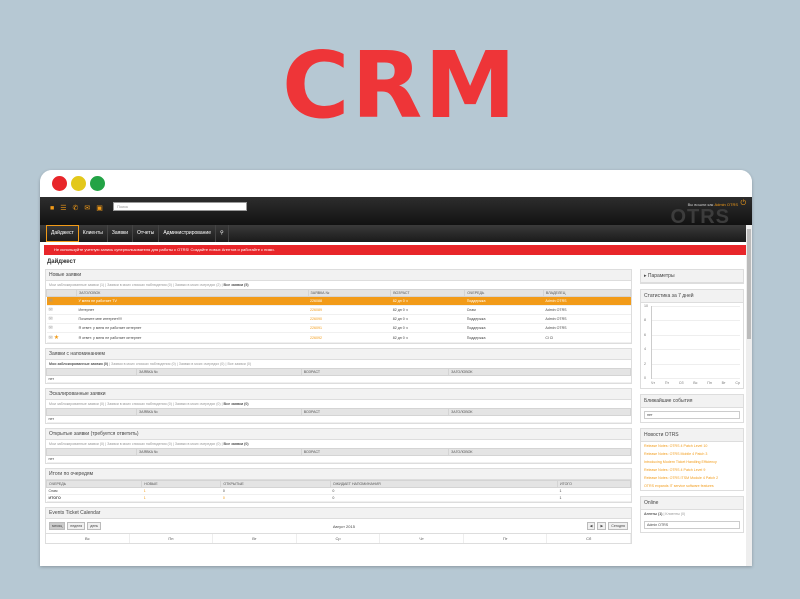 The image size is (800, 599). Describe the element at coordinates (422, 538) in the screenshot. I see `day-header: Чт` at that location.